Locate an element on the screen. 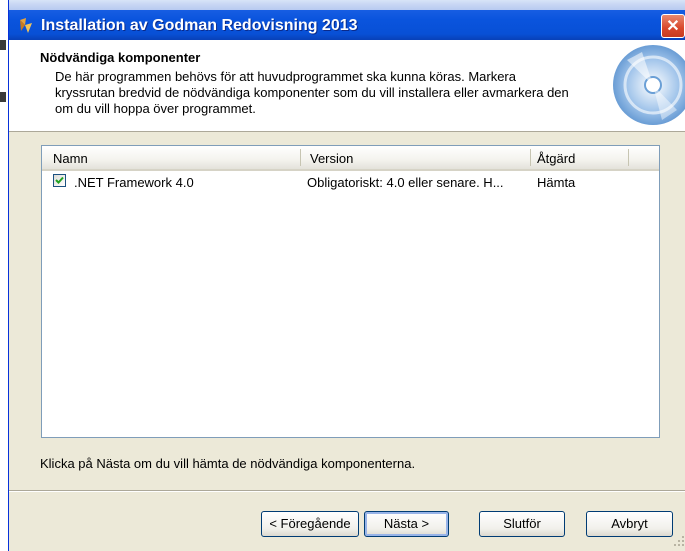  list-header: Namn Version Åtgärd is located at coordinates (350, 158).